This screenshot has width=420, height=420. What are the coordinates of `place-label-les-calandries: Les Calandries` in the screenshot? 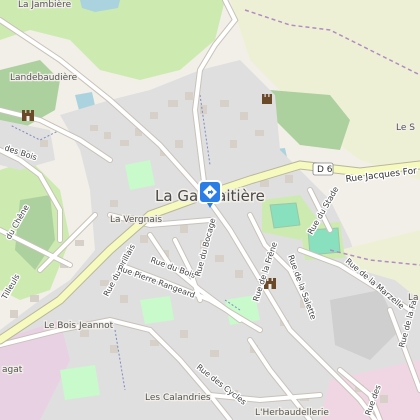 It's located at (178, 398).